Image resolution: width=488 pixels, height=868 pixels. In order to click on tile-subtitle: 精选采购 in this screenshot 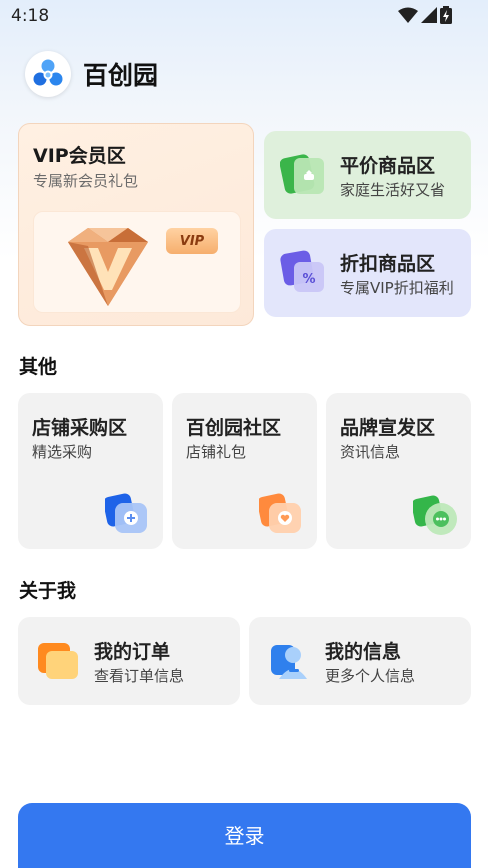, I will do `click(62, 452)`.